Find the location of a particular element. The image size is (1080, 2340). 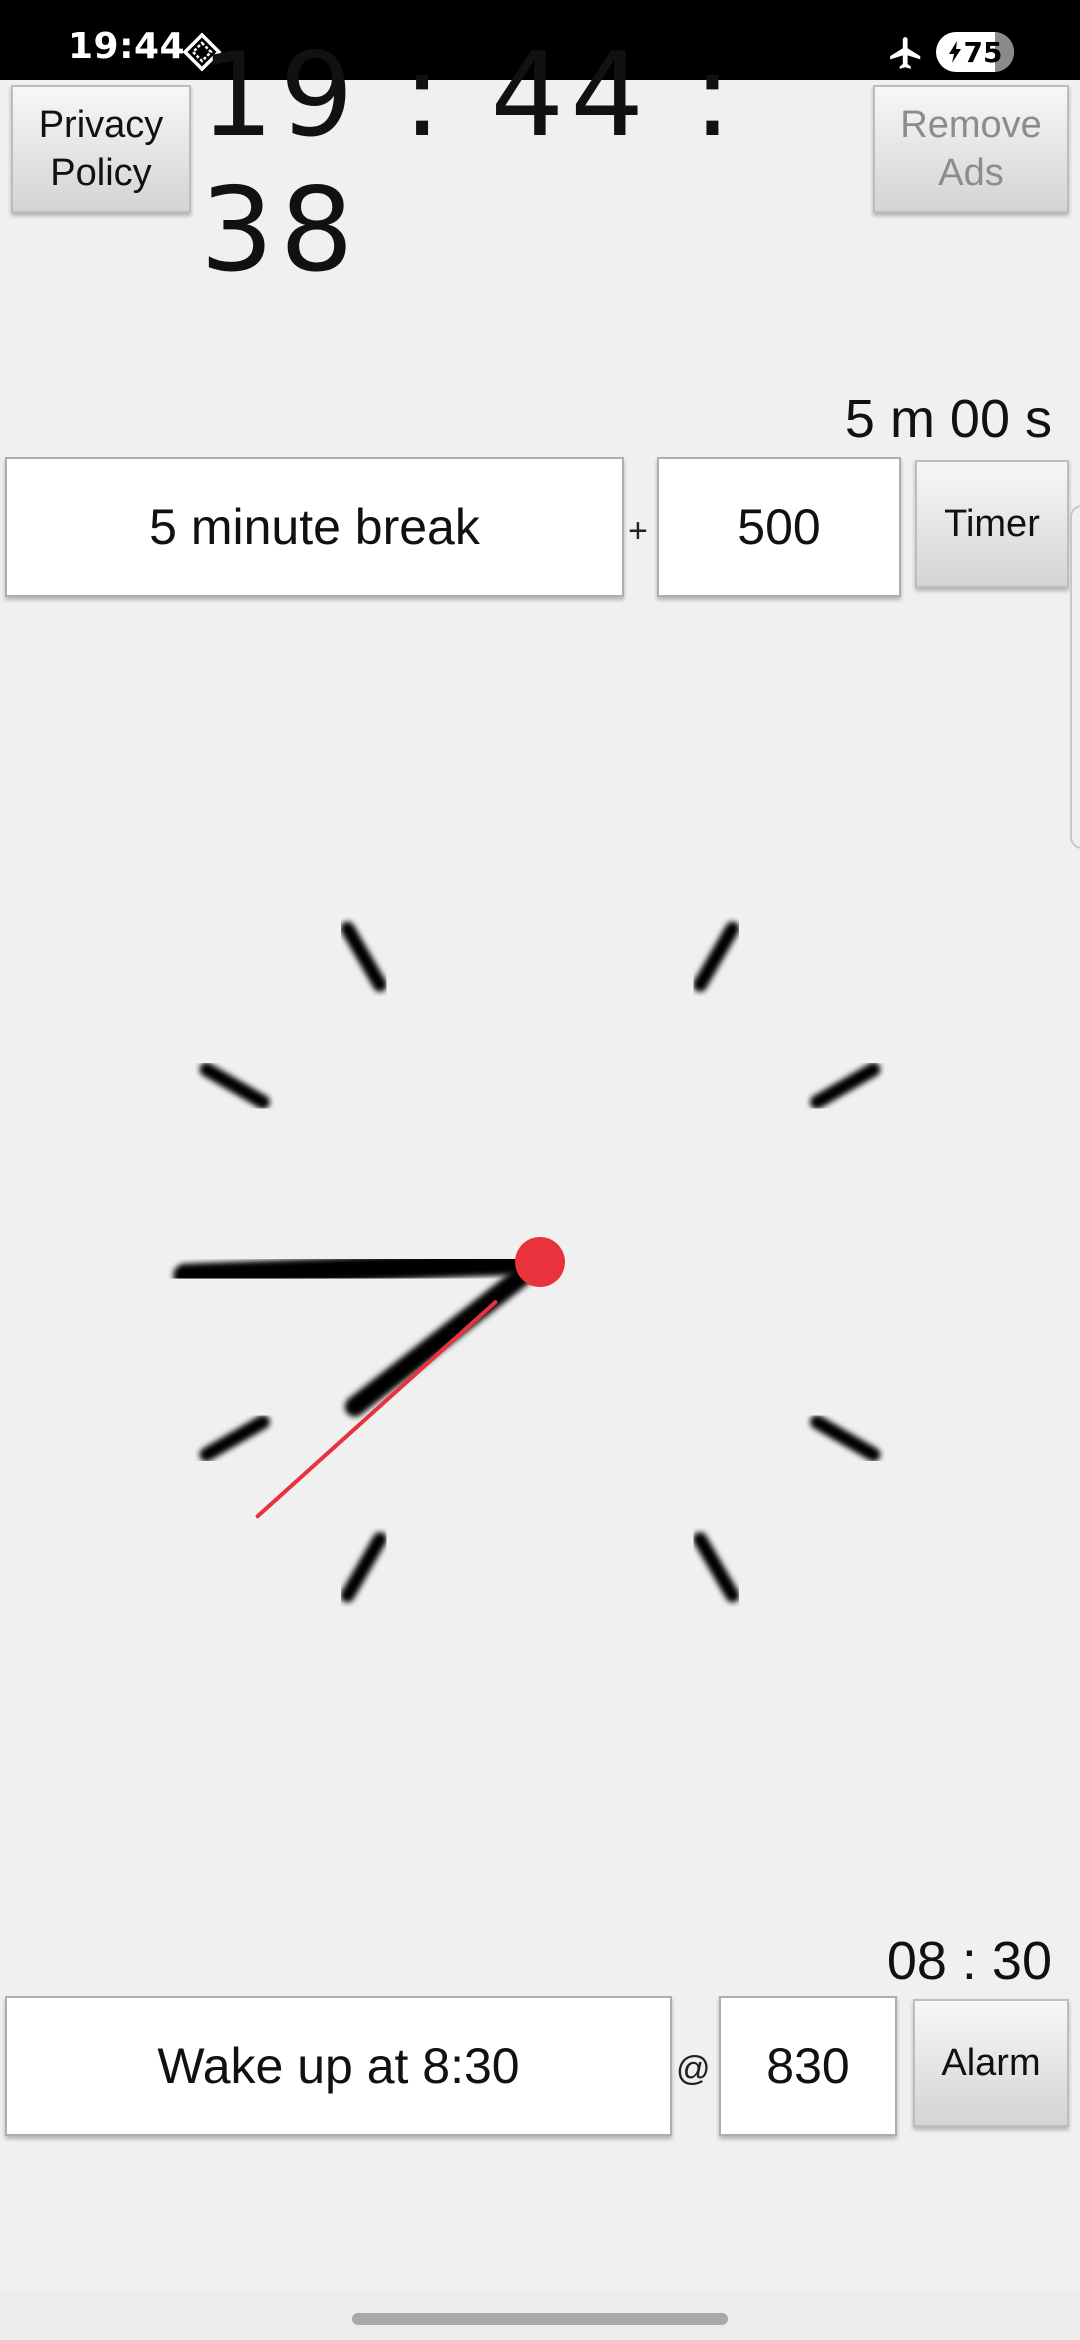

clock-hands is located at coordinates (369, 1378).